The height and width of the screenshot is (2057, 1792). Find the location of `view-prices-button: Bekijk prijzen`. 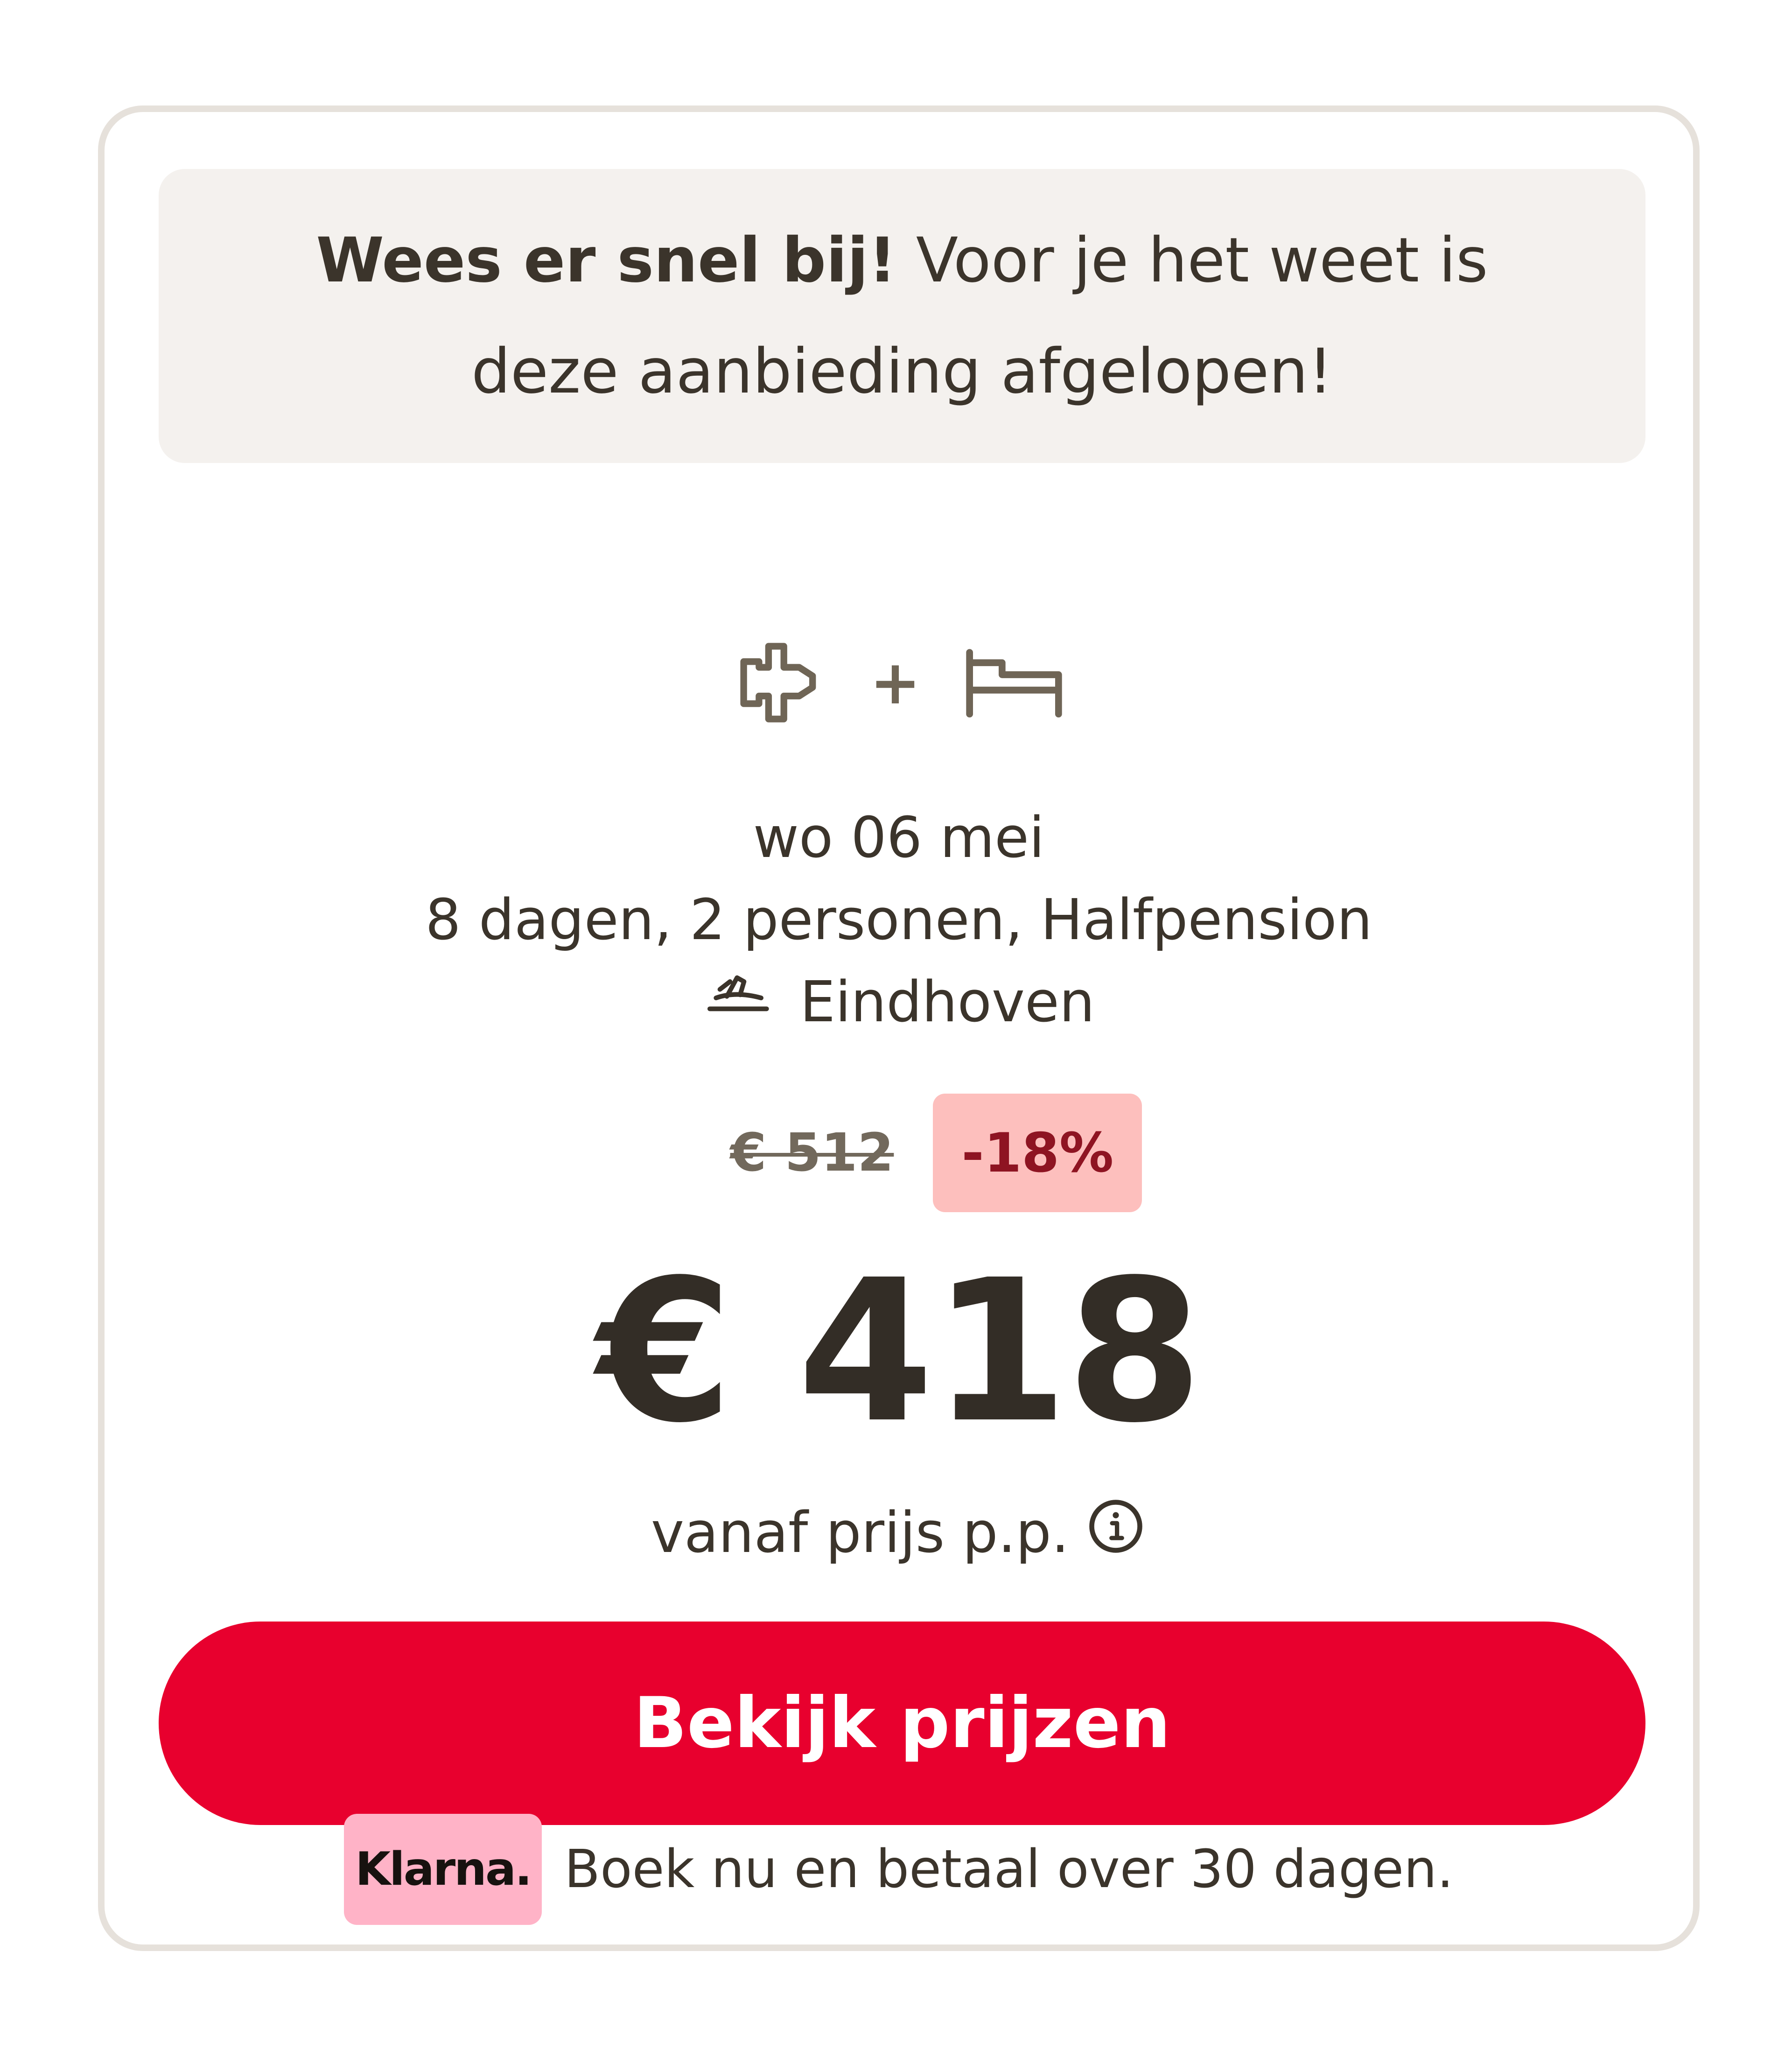

view-prices-button: Bekijk prijzen is located at coordinates (902, 1723).